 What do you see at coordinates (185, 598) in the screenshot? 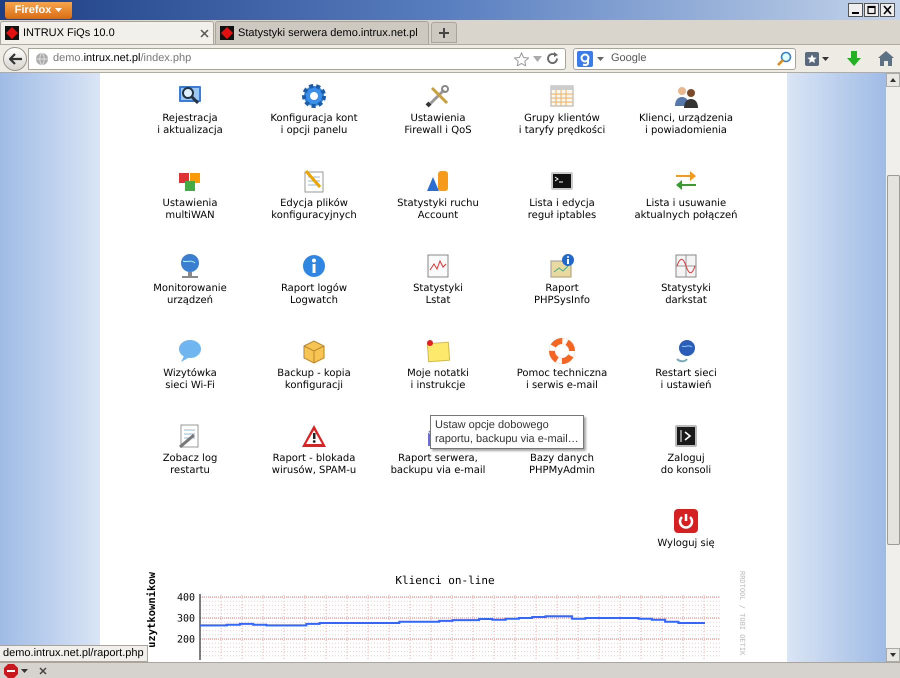
I see `tick-label: 400` at bounding box center [185, 598].